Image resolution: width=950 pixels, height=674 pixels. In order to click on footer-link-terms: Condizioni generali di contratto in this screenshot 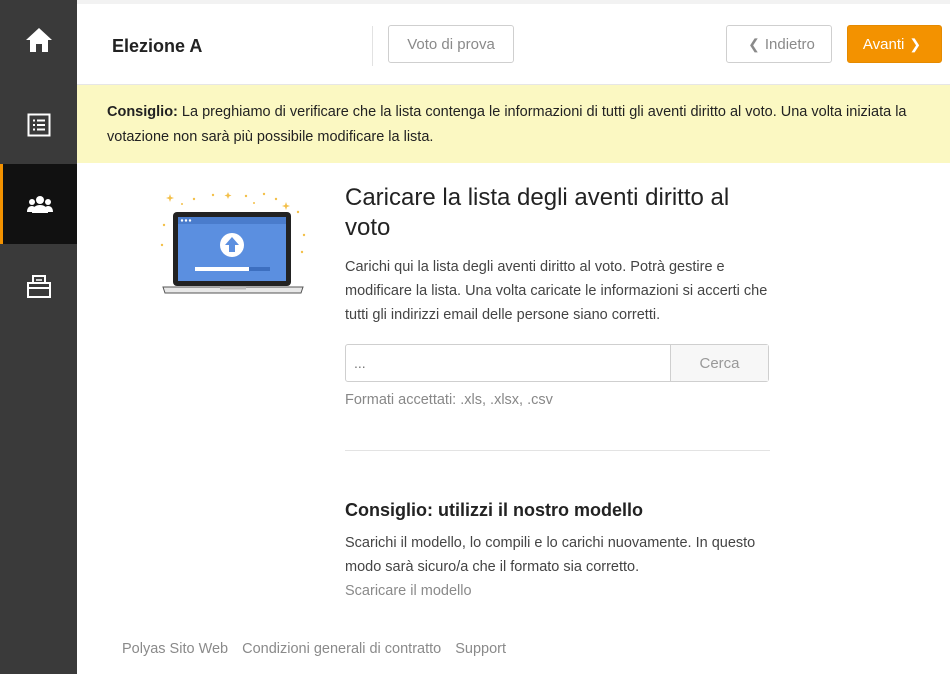, I will do `click(341, 649)`.